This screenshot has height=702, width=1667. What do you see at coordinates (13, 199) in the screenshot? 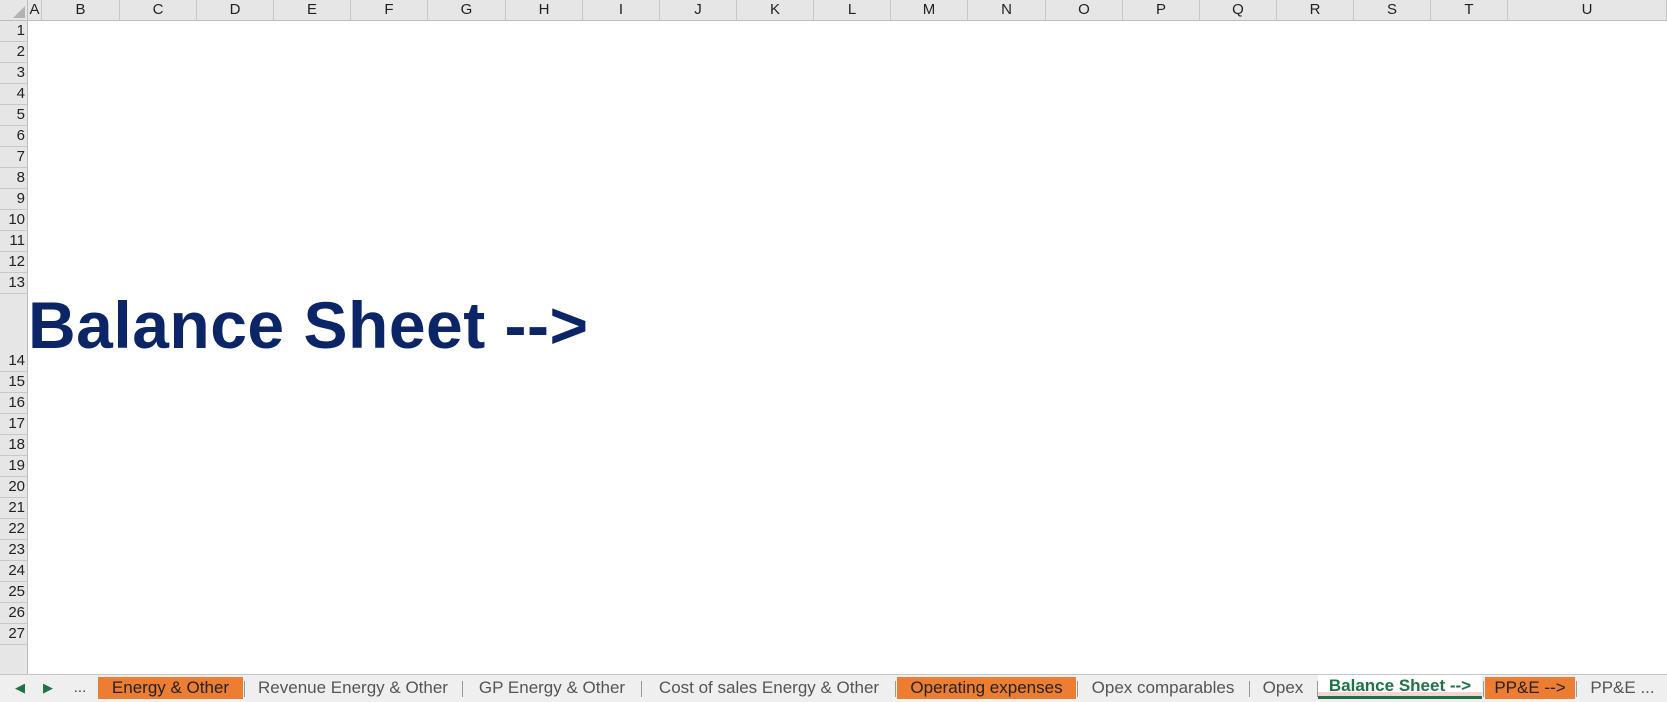
I see `row-header-9: 9` at bounding box center [13, 199].